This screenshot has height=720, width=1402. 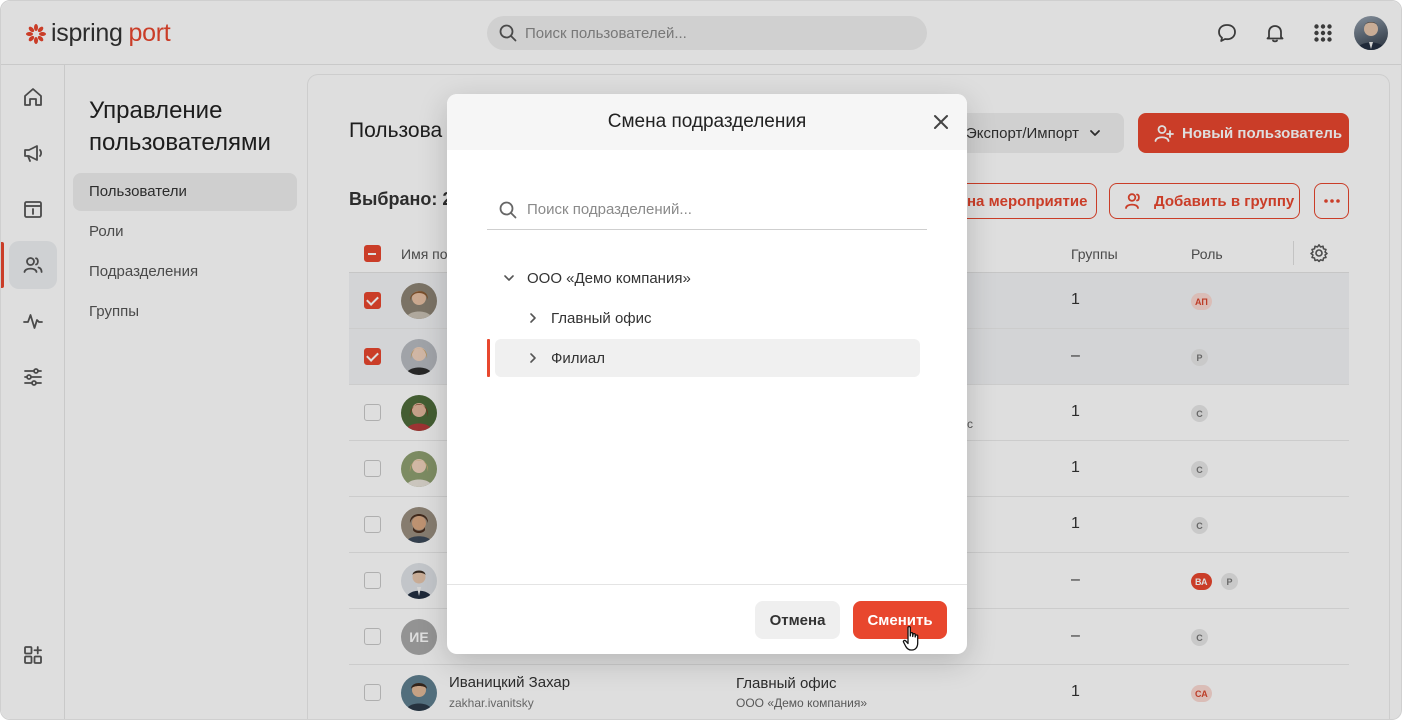 What do you see at coordinates (712, 278) in the screenshot?
I see `tree-node-company: ООО «Демо компания»` at bounding box center [712, 278].